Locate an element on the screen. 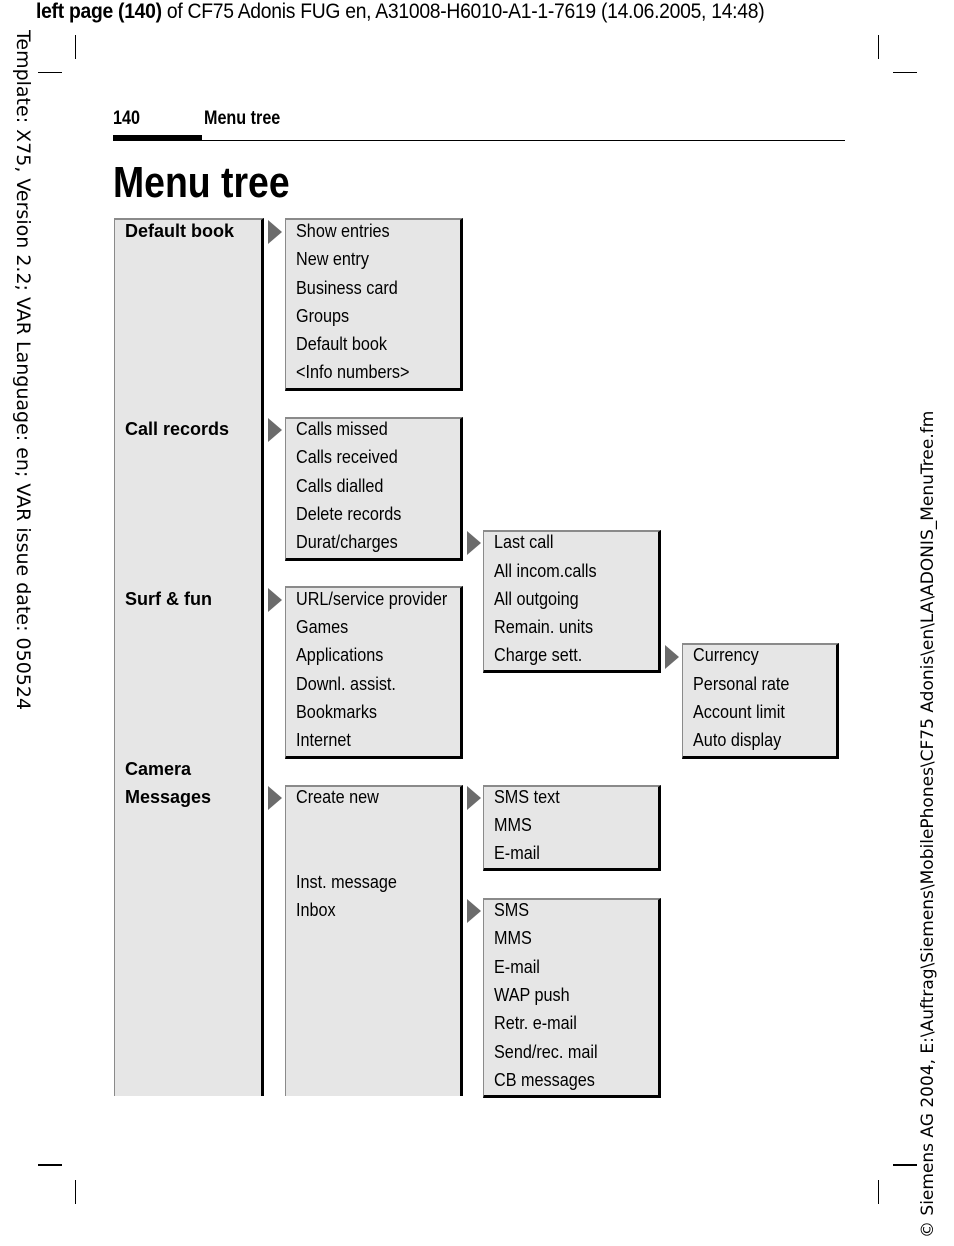 The height and width of the screenshot is (1246, 954). submenu-item: Show entries is located at coordinates (343, 231).